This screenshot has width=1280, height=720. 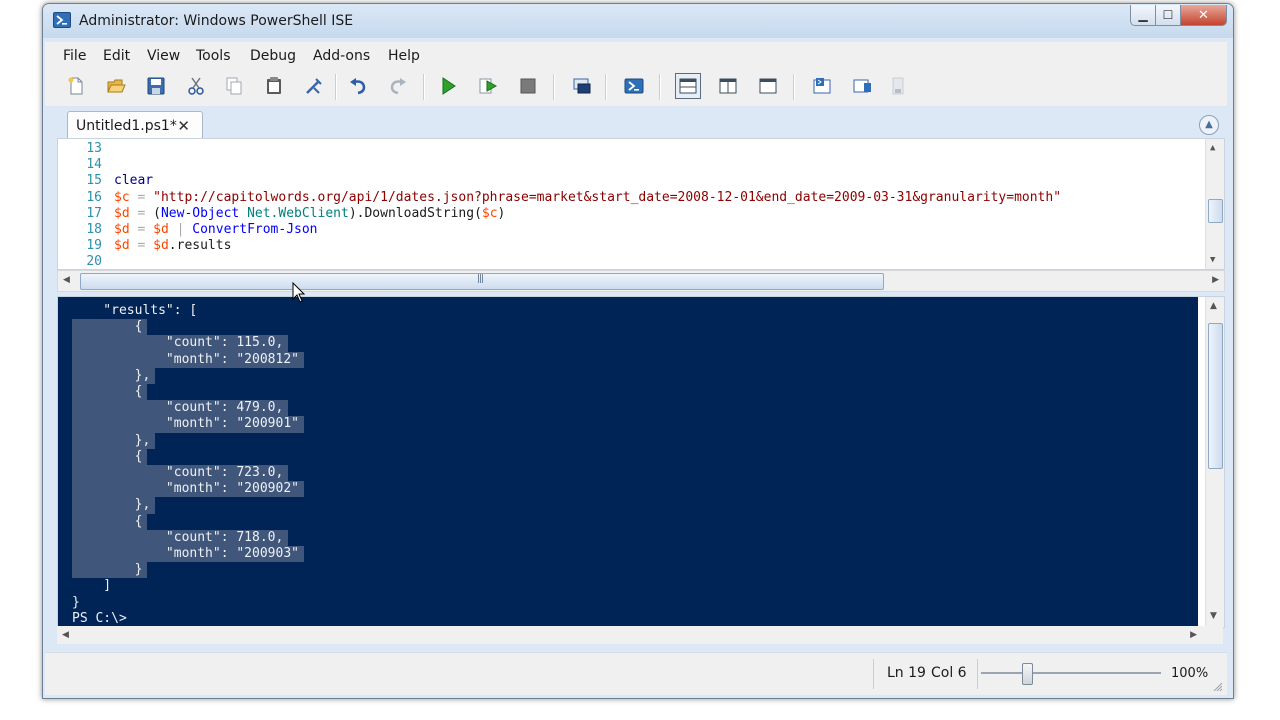 I want to click on undo-button, so click(x=358, y=86).